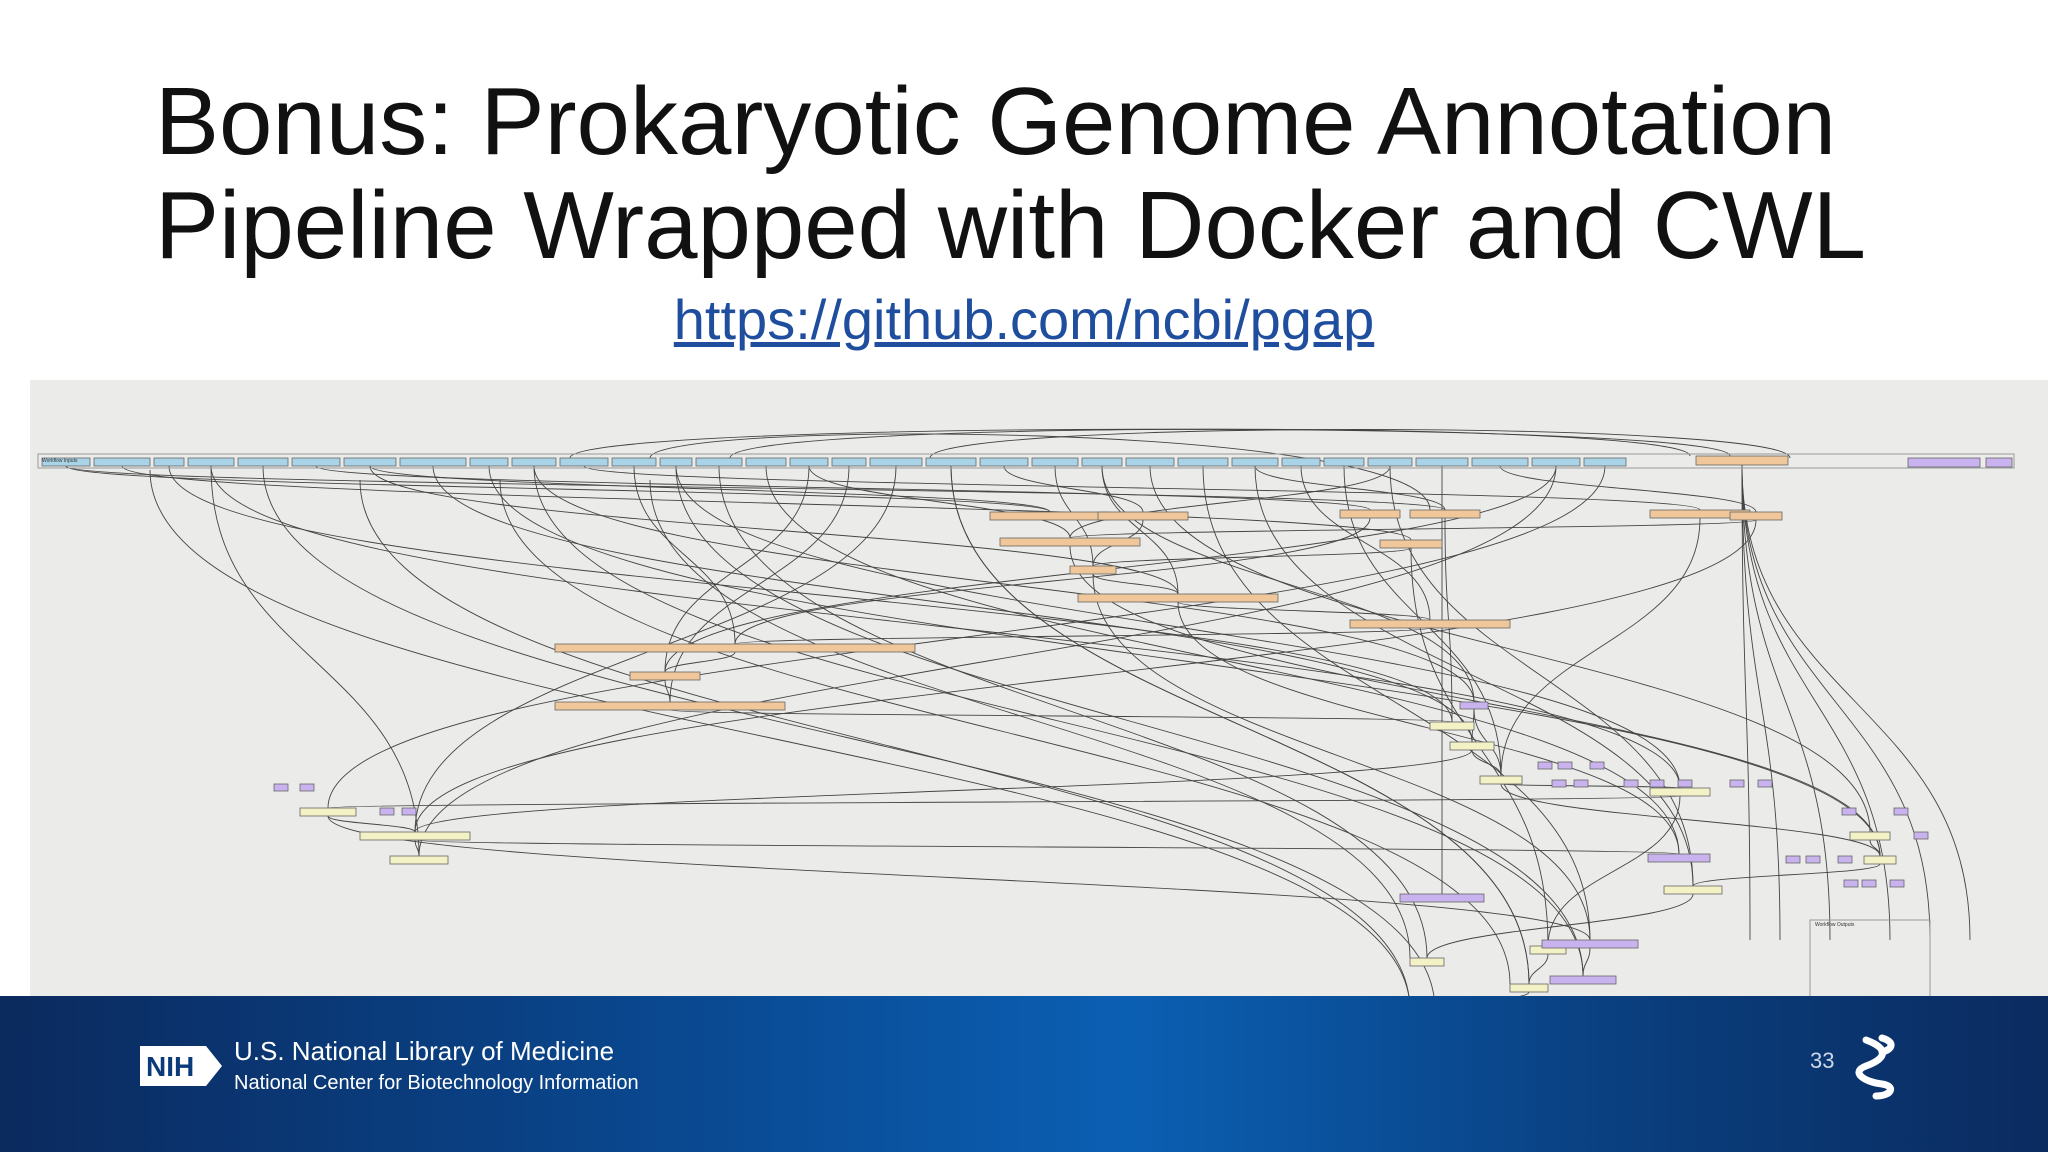 This screenshot has height=1152, width=2048. What do you see at coordinates (170, 1066) in the screenshot?
I see `svg-text: NIH` at bounding box center [170, 1066].